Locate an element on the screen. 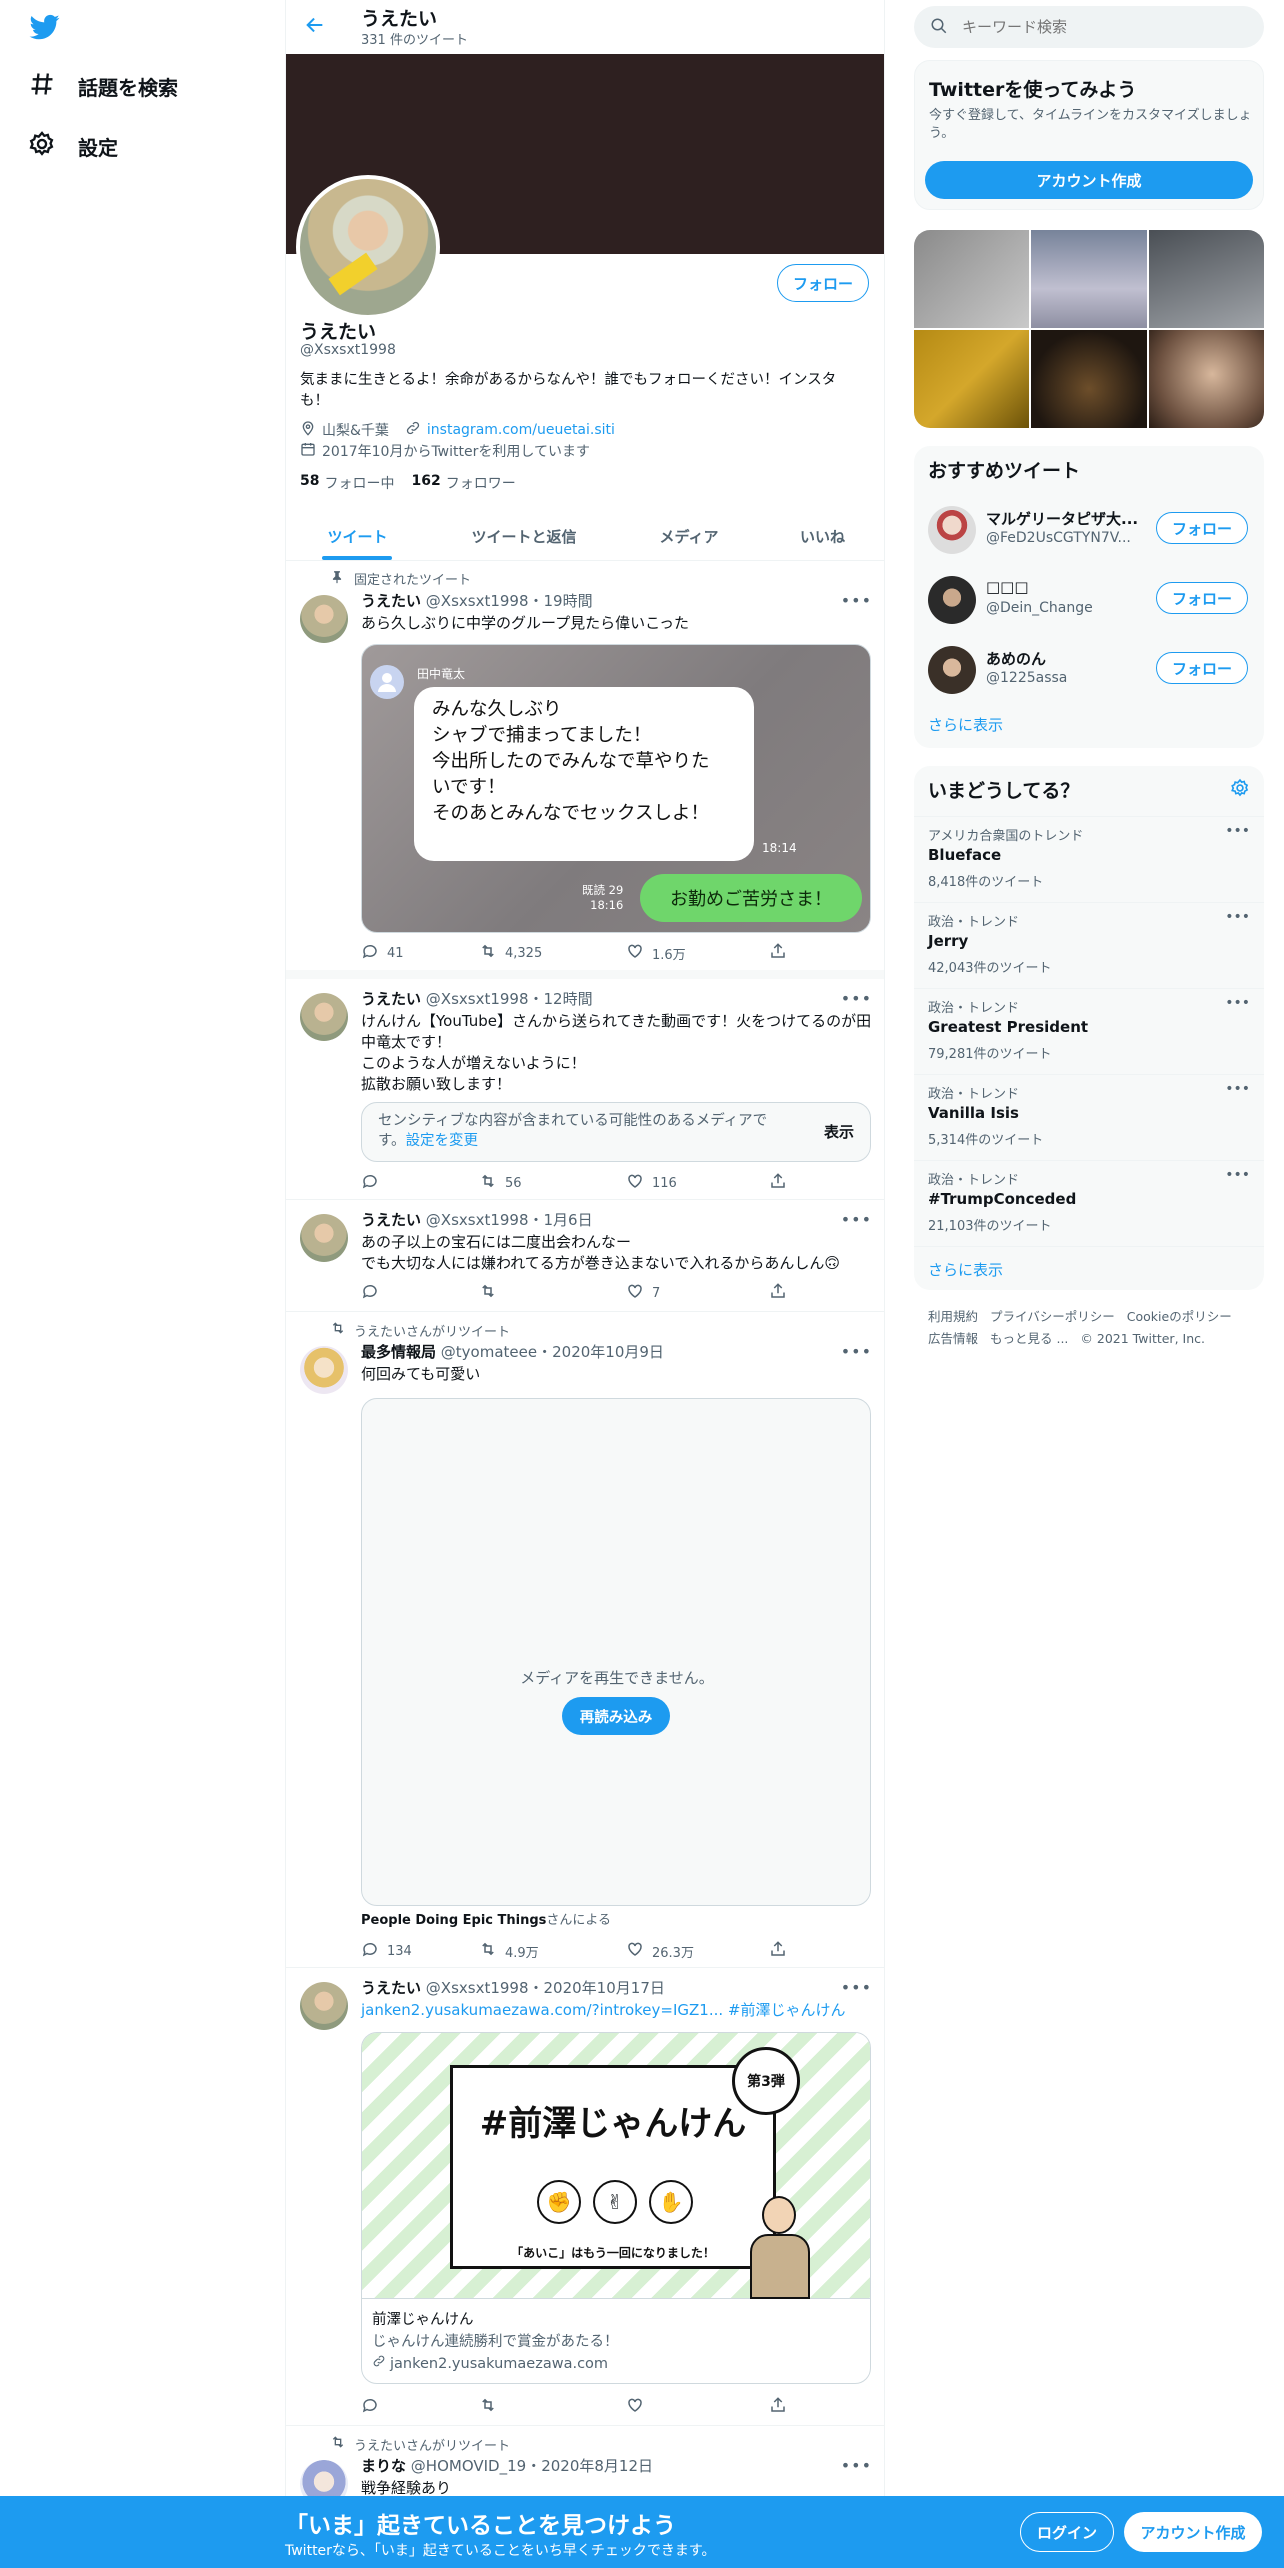 This screenshot has width=1284, height=2568. tab-media: メディア is located at coordinates (689, 536).